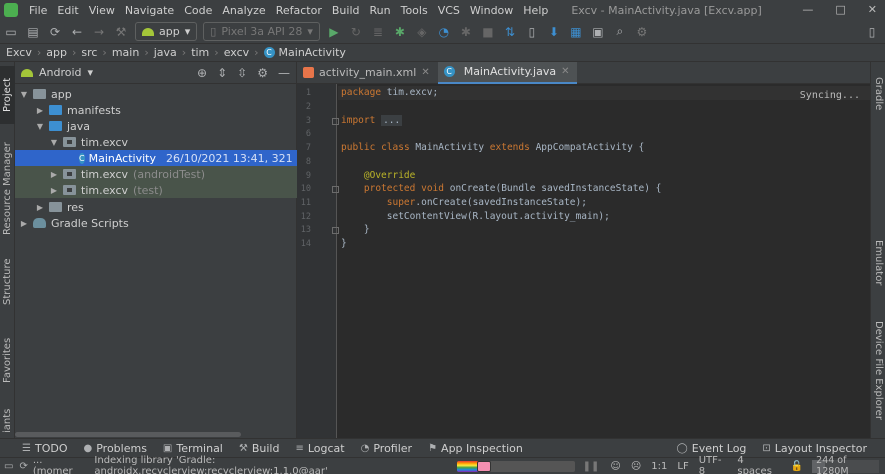  I want to click on project-structure-icon: ▦, so click(576, 32).